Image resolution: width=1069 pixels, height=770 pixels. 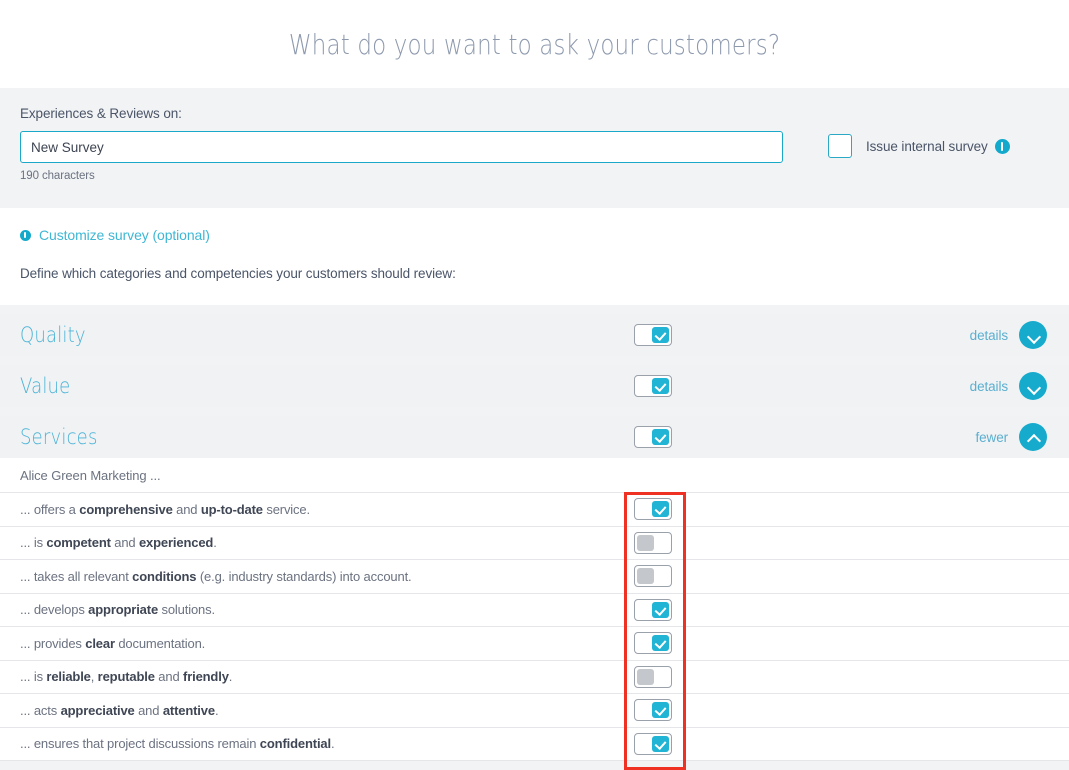 I want to click on category-header-value: Value details, so click(x=534, y=386).